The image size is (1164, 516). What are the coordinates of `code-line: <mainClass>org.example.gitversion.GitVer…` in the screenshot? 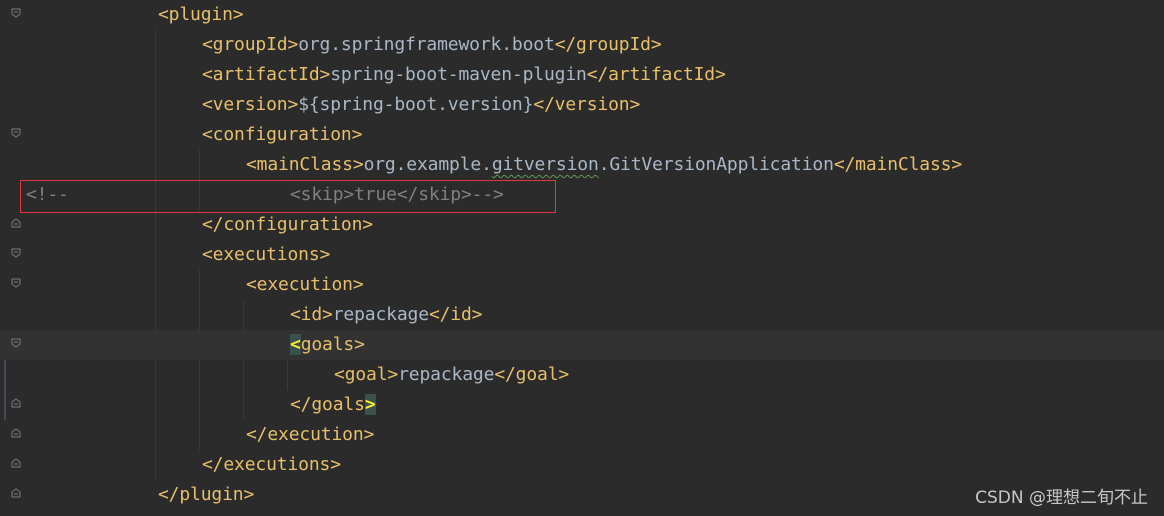 It's located at (582, 165).